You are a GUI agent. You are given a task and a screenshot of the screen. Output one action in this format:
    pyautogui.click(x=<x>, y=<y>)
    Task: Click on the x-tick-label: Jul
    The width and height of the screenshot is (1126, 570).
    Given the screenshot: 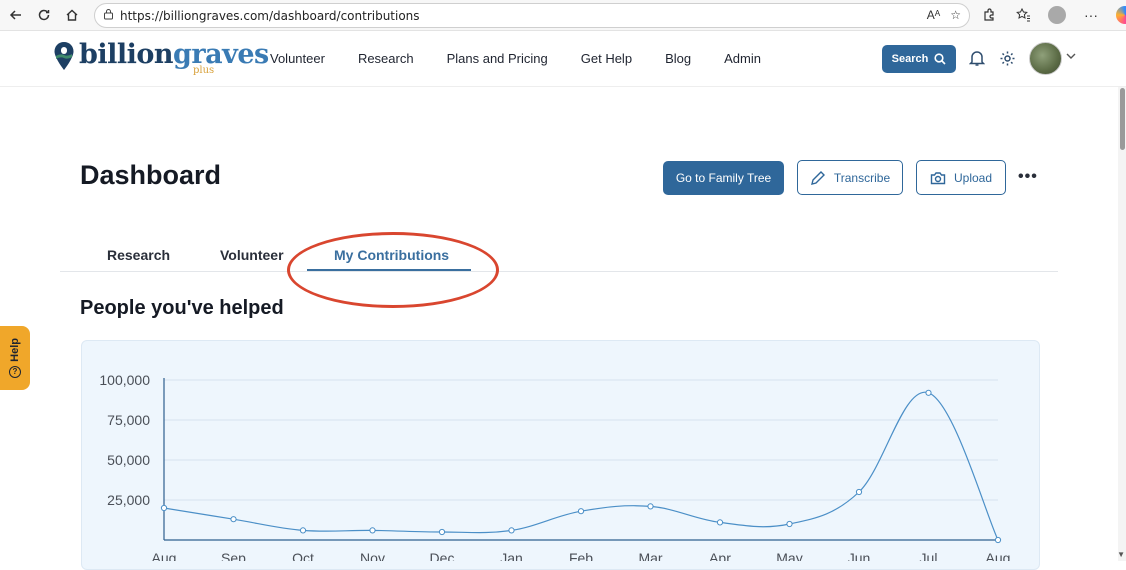 What is the action you would take?
    pyautogui.click(x=929, y=555)
    